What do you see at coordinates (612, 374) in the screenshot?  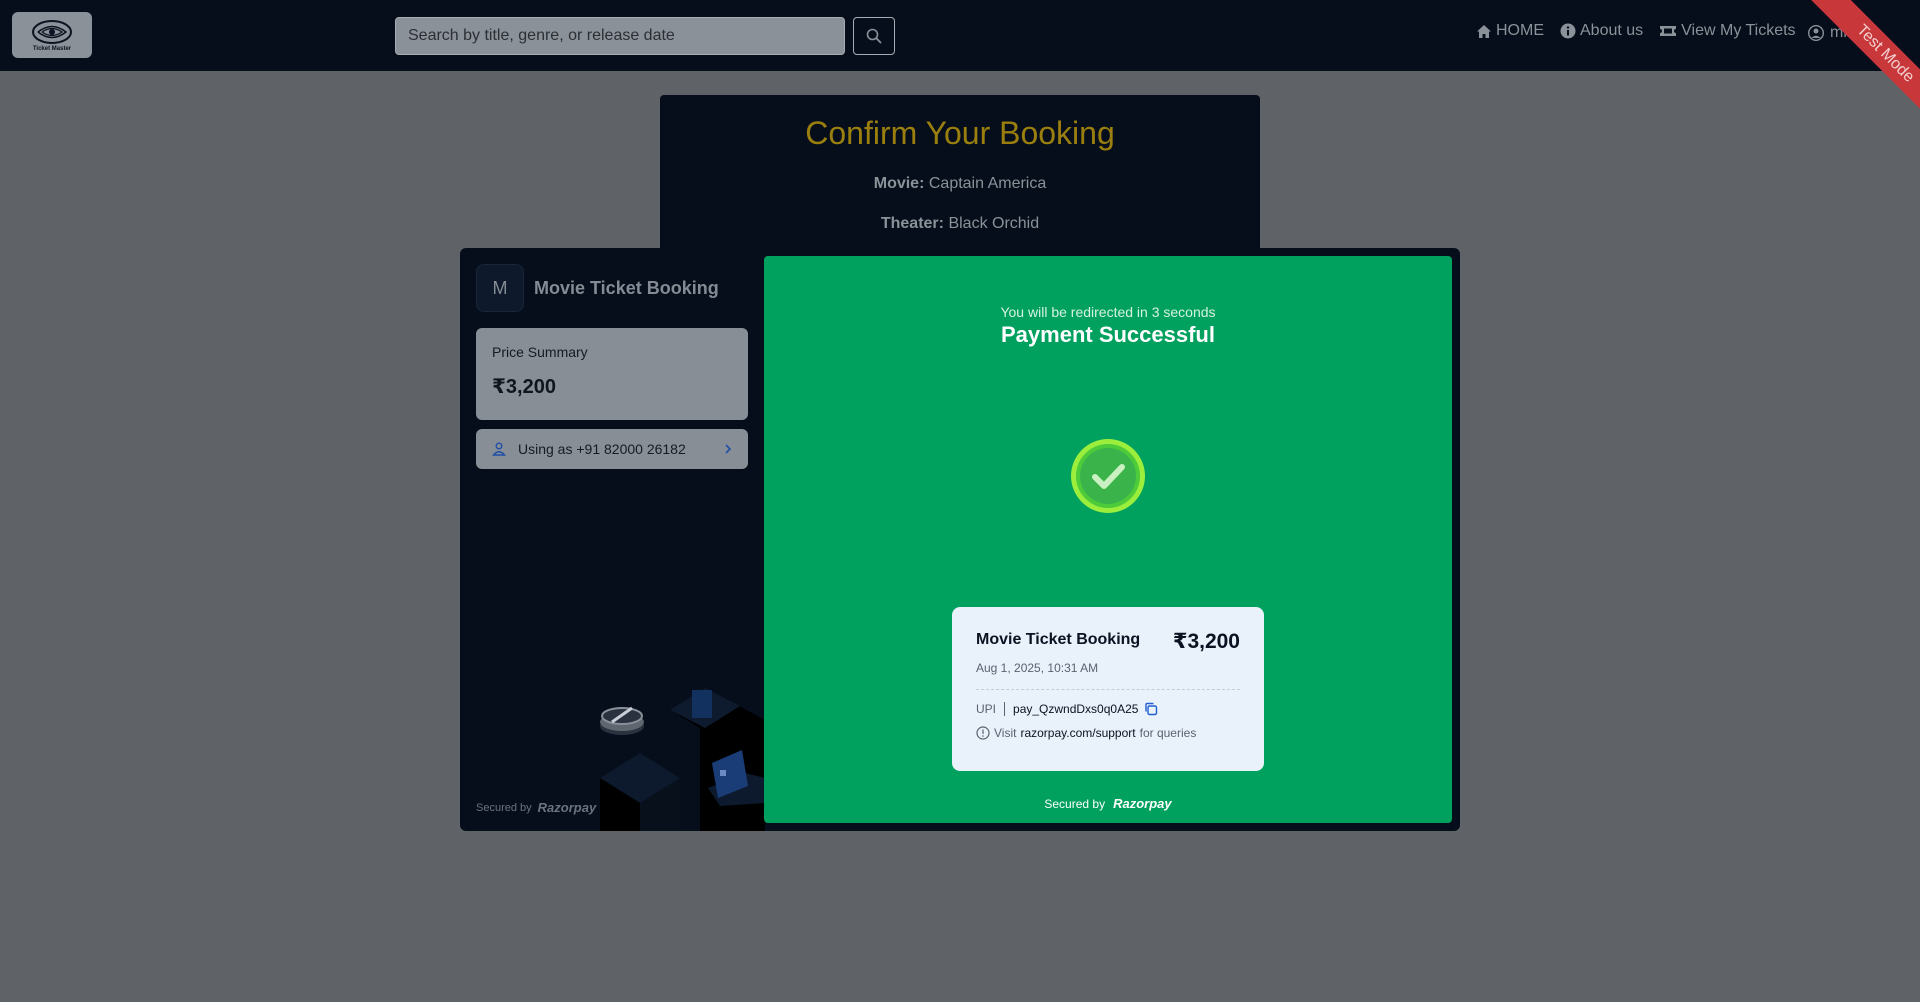 I see `price-summary: Price Summary ₹3,200` at bounding box center [612, 374].